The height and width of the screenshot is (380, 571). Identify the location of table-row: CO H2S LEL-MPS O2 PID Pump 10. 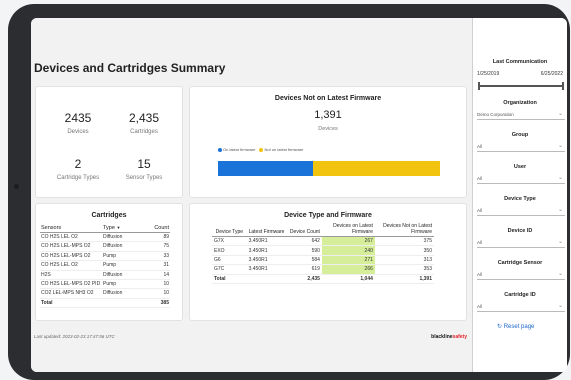
(105, 284).